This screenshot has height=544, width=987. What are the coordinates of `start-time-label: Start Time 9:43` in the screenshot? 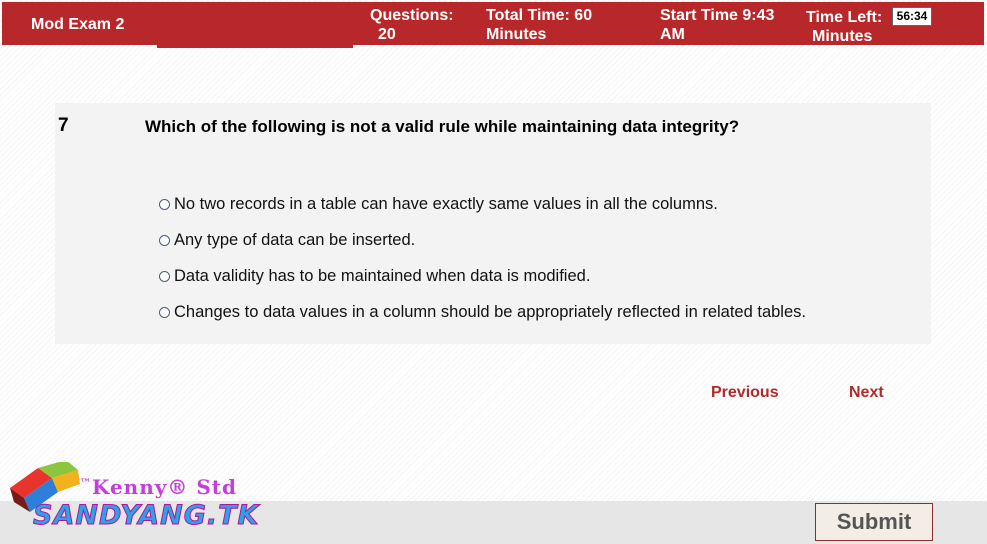 It's located at (717, 15).